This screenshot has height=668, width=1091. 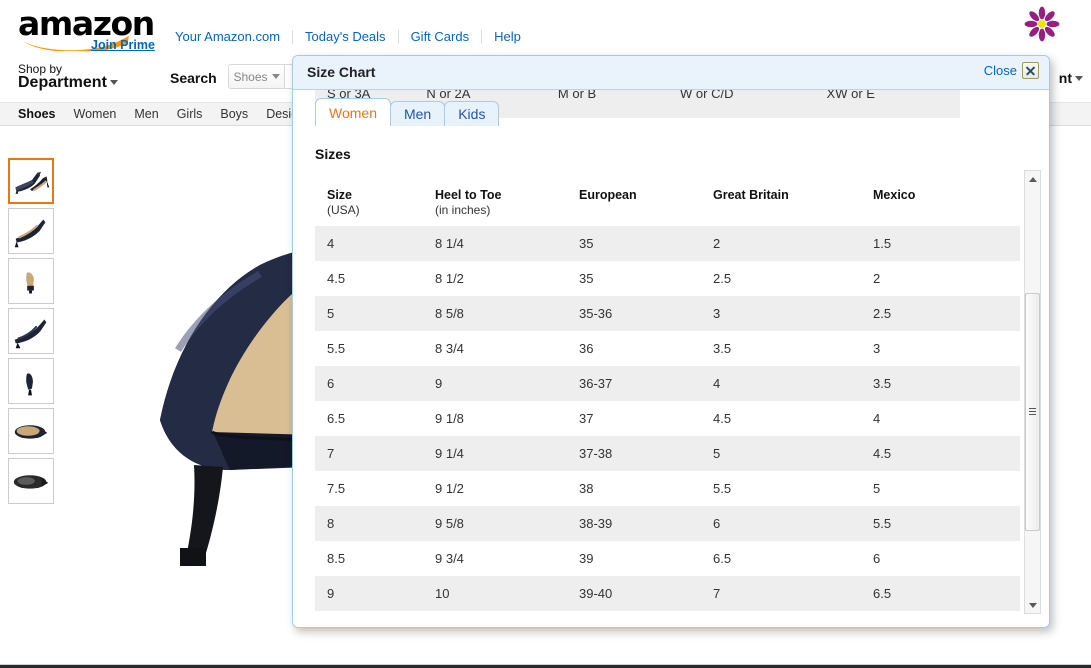 I want to click on cell-mx: 5.5, so click(x=940, y=523).